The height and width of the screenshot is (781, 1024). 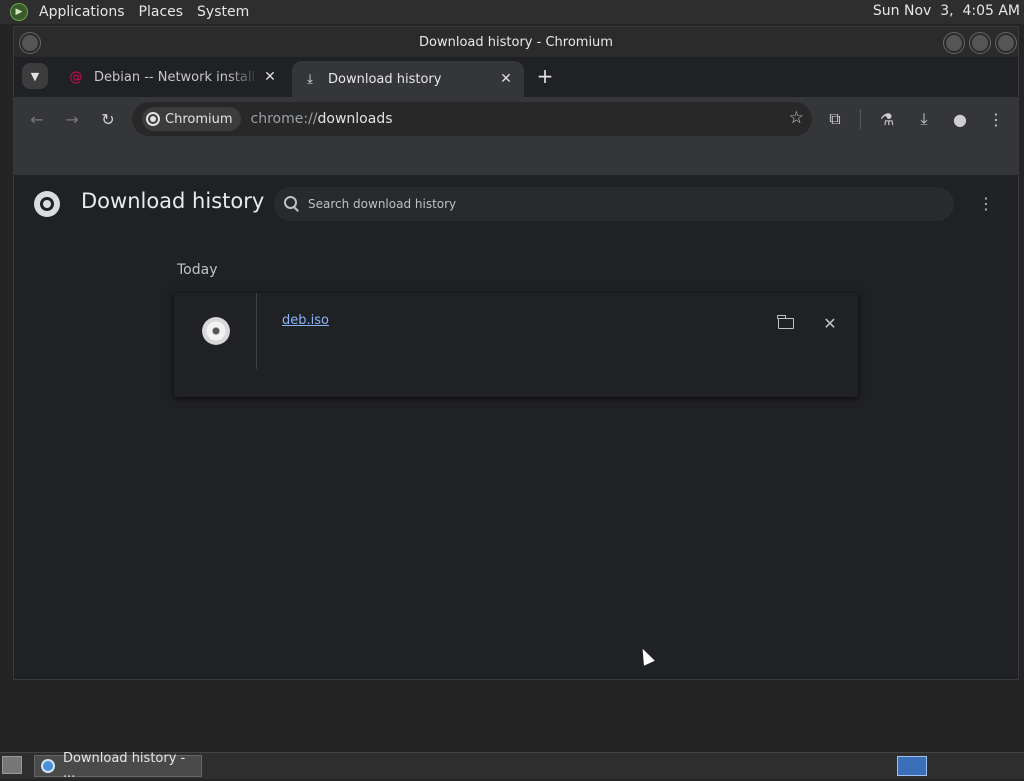 What do you see at coordinates (47, 204) in the screenshot?
I see `chromium-logo-icon` at bounding box center [47, 204].